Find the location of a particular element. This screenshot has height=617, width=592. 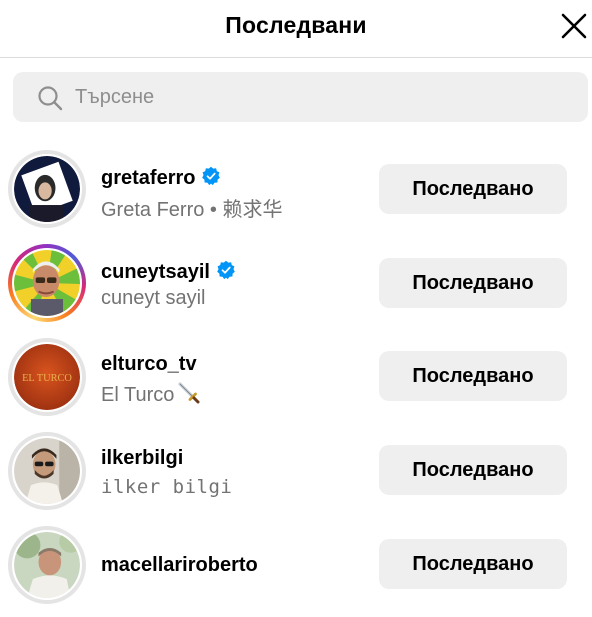

full-name: Greta Ferro • 赖求华 is located at coordinates (192, 210).